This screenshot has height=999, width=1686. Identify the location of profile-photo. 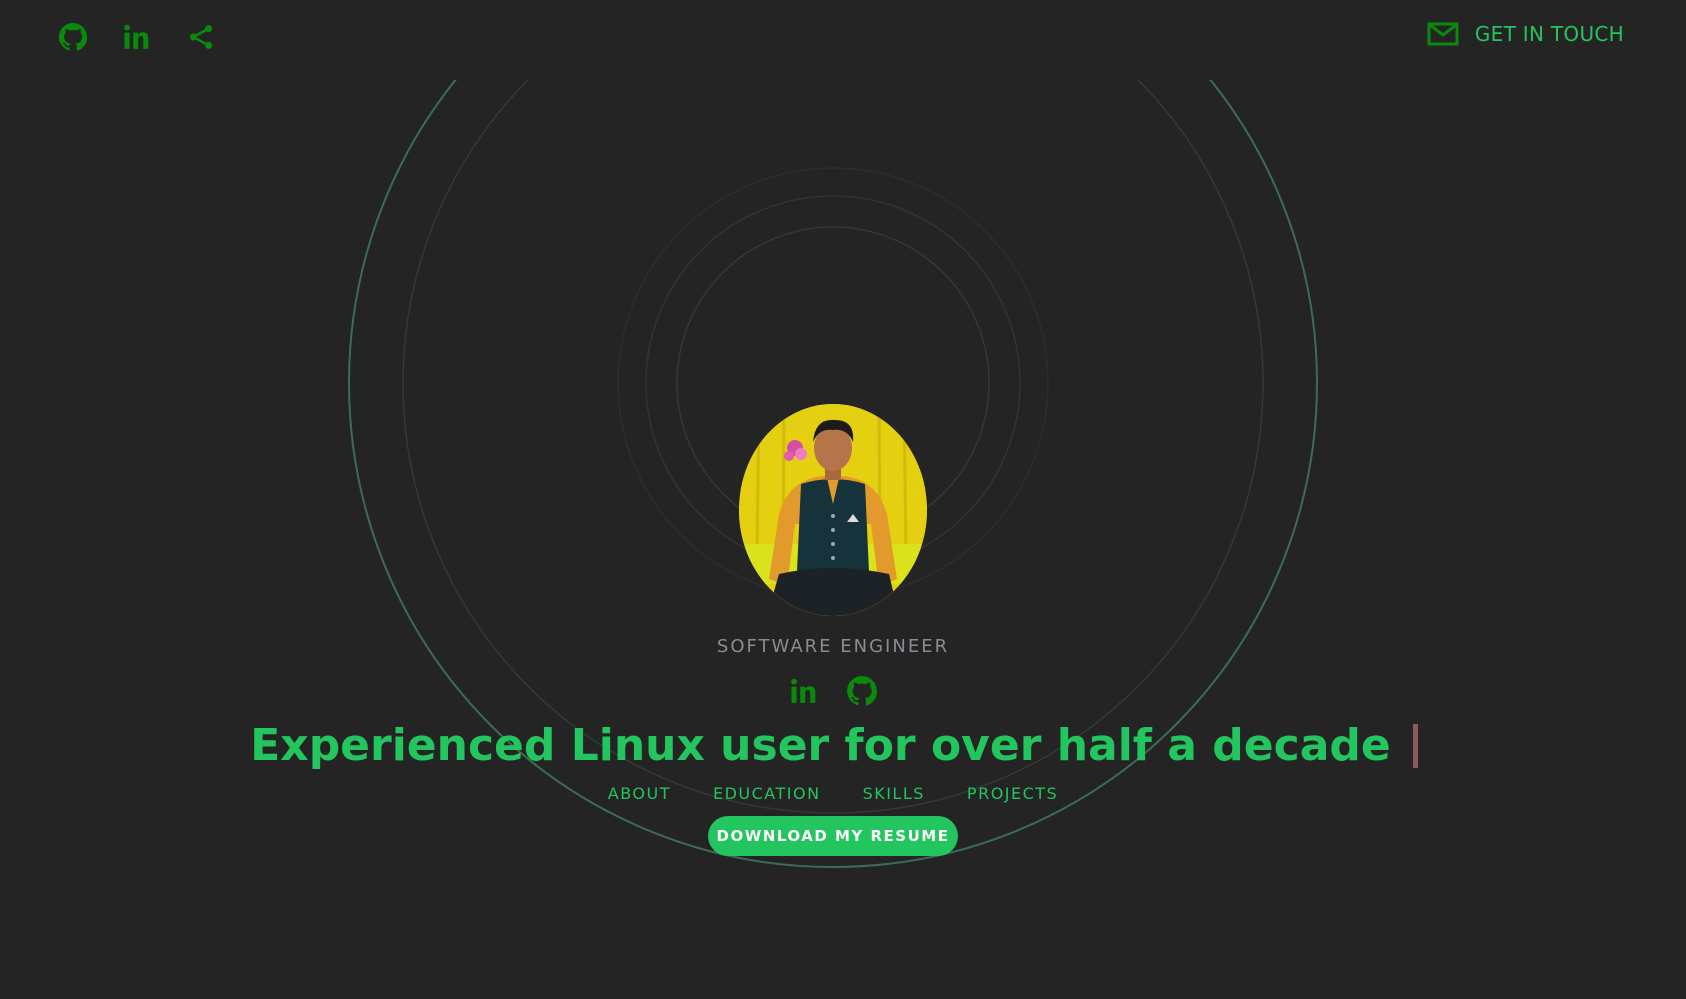
(833, 510).